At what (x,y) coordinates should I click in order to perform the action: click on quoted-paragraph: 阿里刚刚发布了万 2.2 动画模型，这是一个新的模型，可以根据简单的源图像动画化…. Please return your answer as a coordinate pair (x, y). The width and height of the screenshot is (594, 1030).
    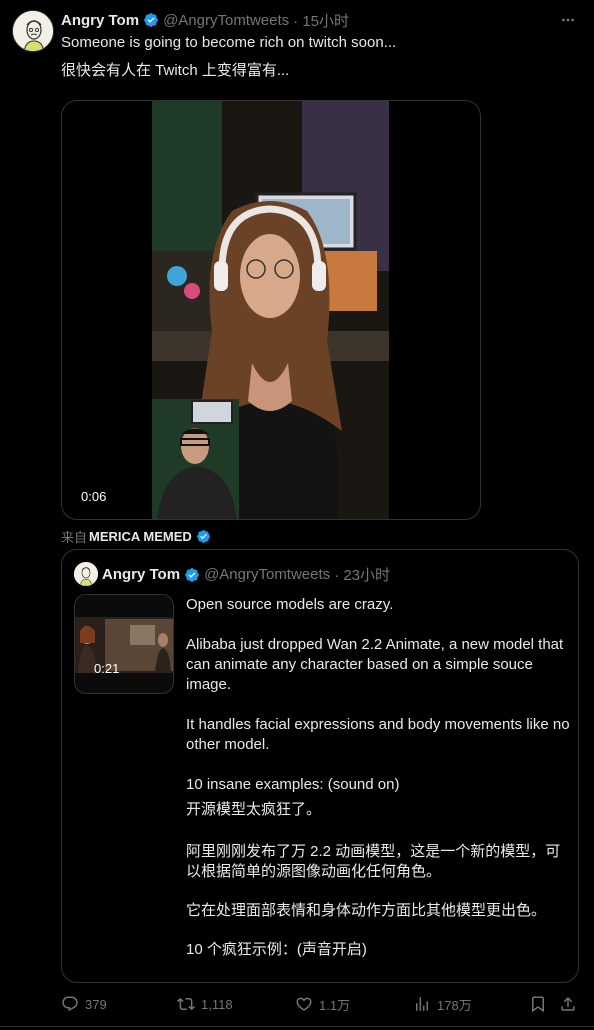
    Looking at the image, I should click on (373, 861).